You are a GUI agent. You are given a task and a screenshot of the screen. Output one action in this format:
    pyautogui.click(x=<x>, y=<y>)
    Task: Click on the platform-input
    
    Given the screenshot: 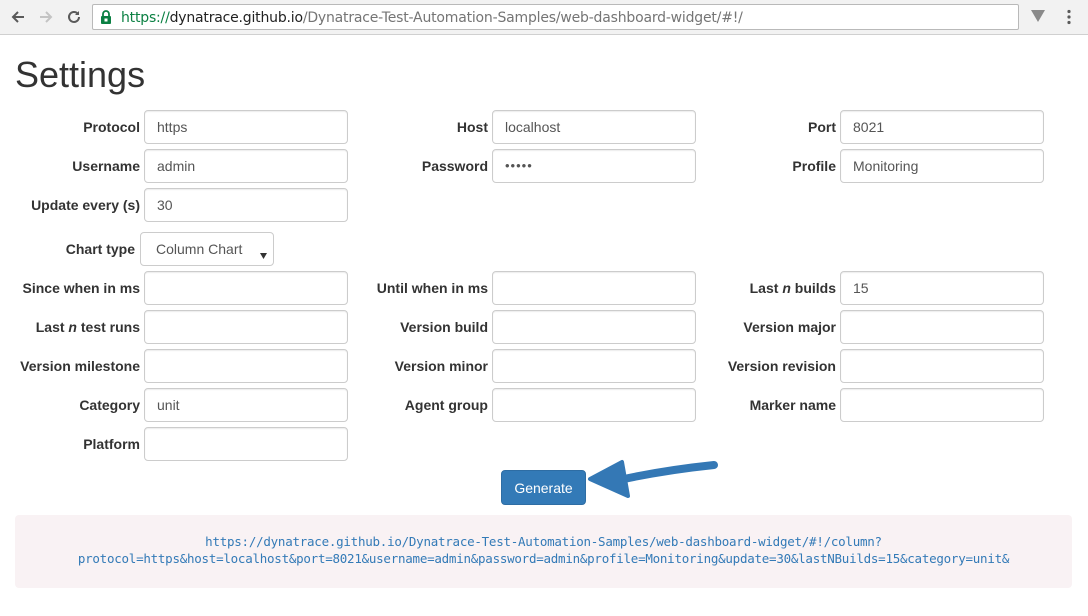 What is the action you would take?
    pyautogui.click(x=246, y=444)
    